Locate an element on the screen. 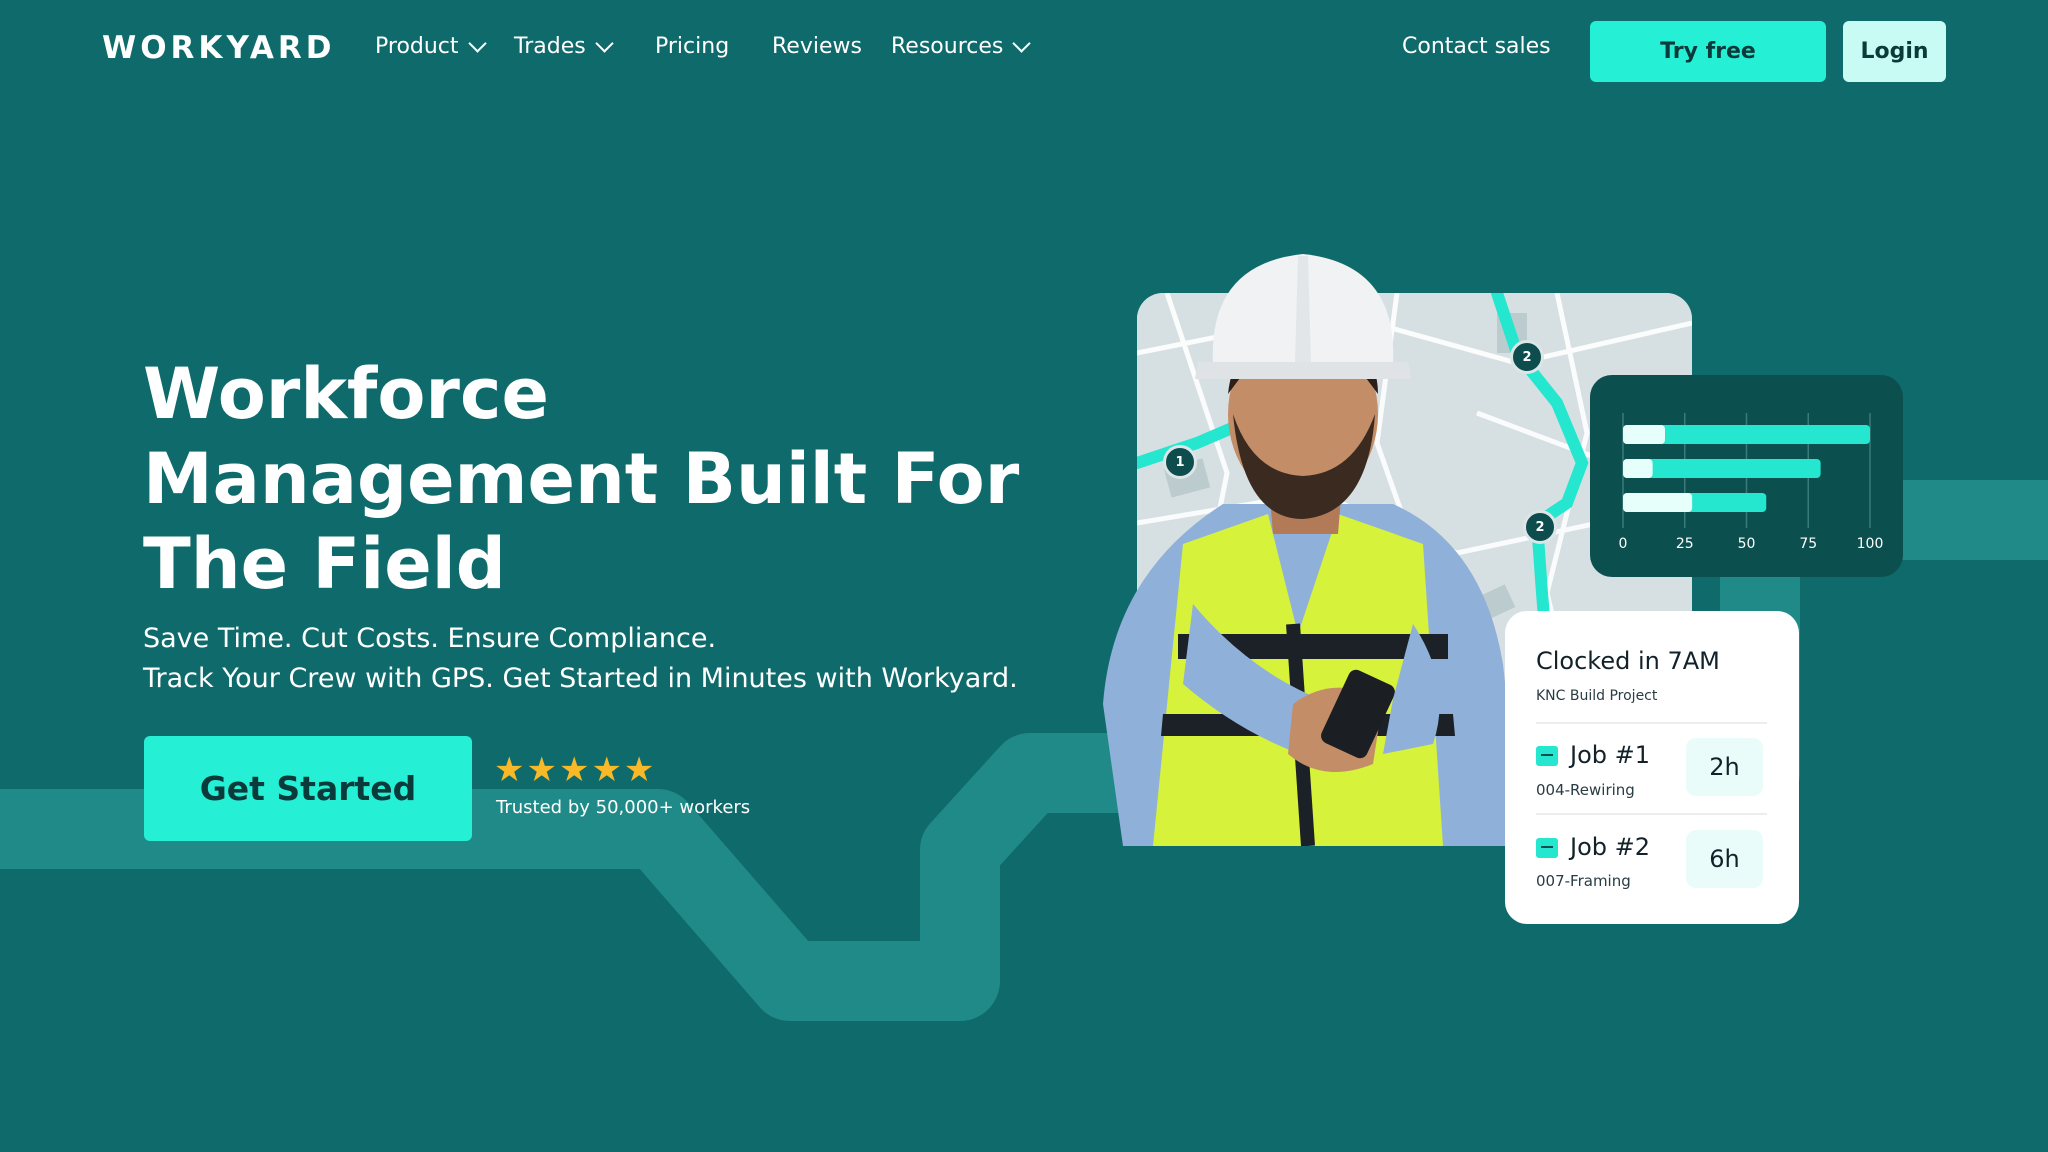 Image resolution: width=2048 pixels, height=1152 pixels. chart-tick-label: 100 is located at coordinates (1870, 544).